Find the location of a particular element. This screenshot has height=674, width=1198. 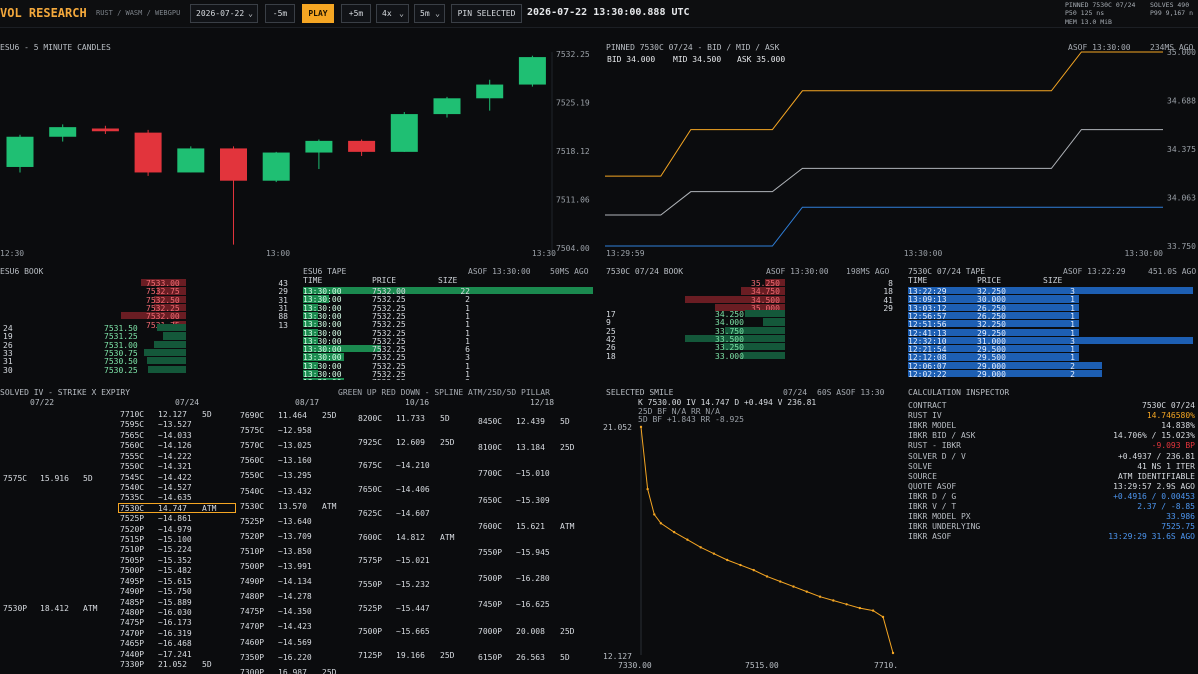

step-back-button: -5m is located at coordinates (280, 13).